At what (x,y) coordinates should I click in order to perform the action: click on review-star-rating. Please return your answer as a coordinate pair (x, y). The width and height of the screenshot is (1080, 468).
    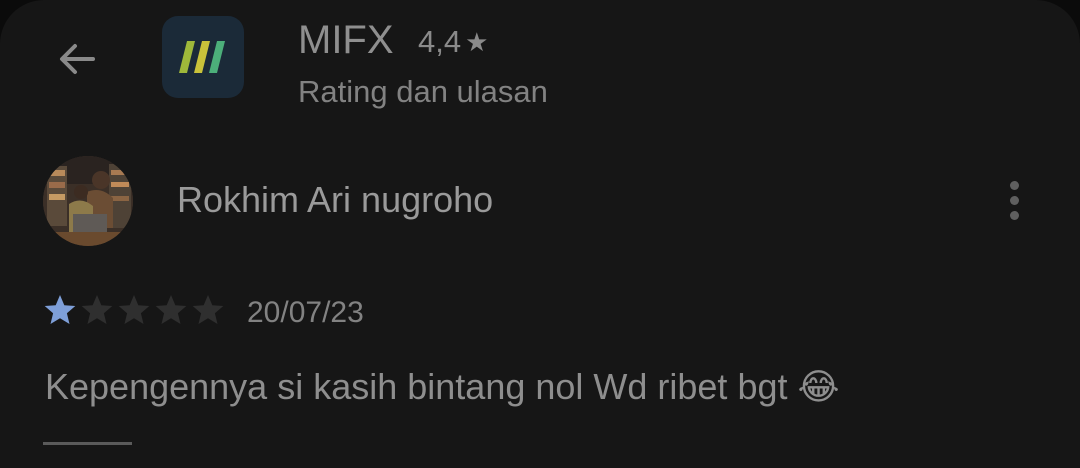
    Looking at the image, I should click on (134, 310).